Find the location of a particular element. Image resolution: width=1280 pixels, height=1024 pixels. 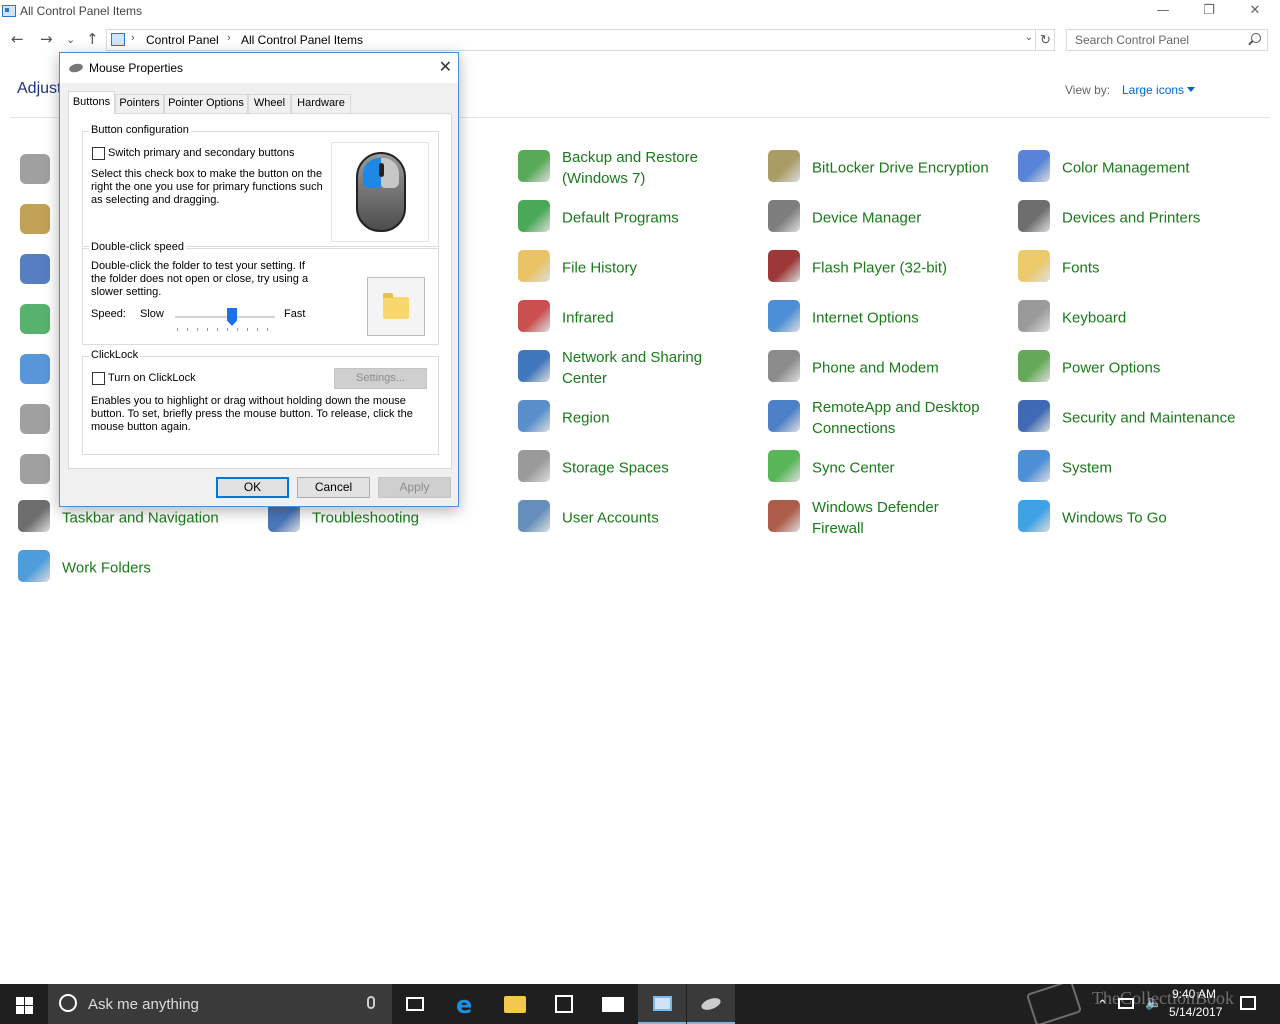

cortana-search-box: Ask me anything is located at coordinates (220, 1004).